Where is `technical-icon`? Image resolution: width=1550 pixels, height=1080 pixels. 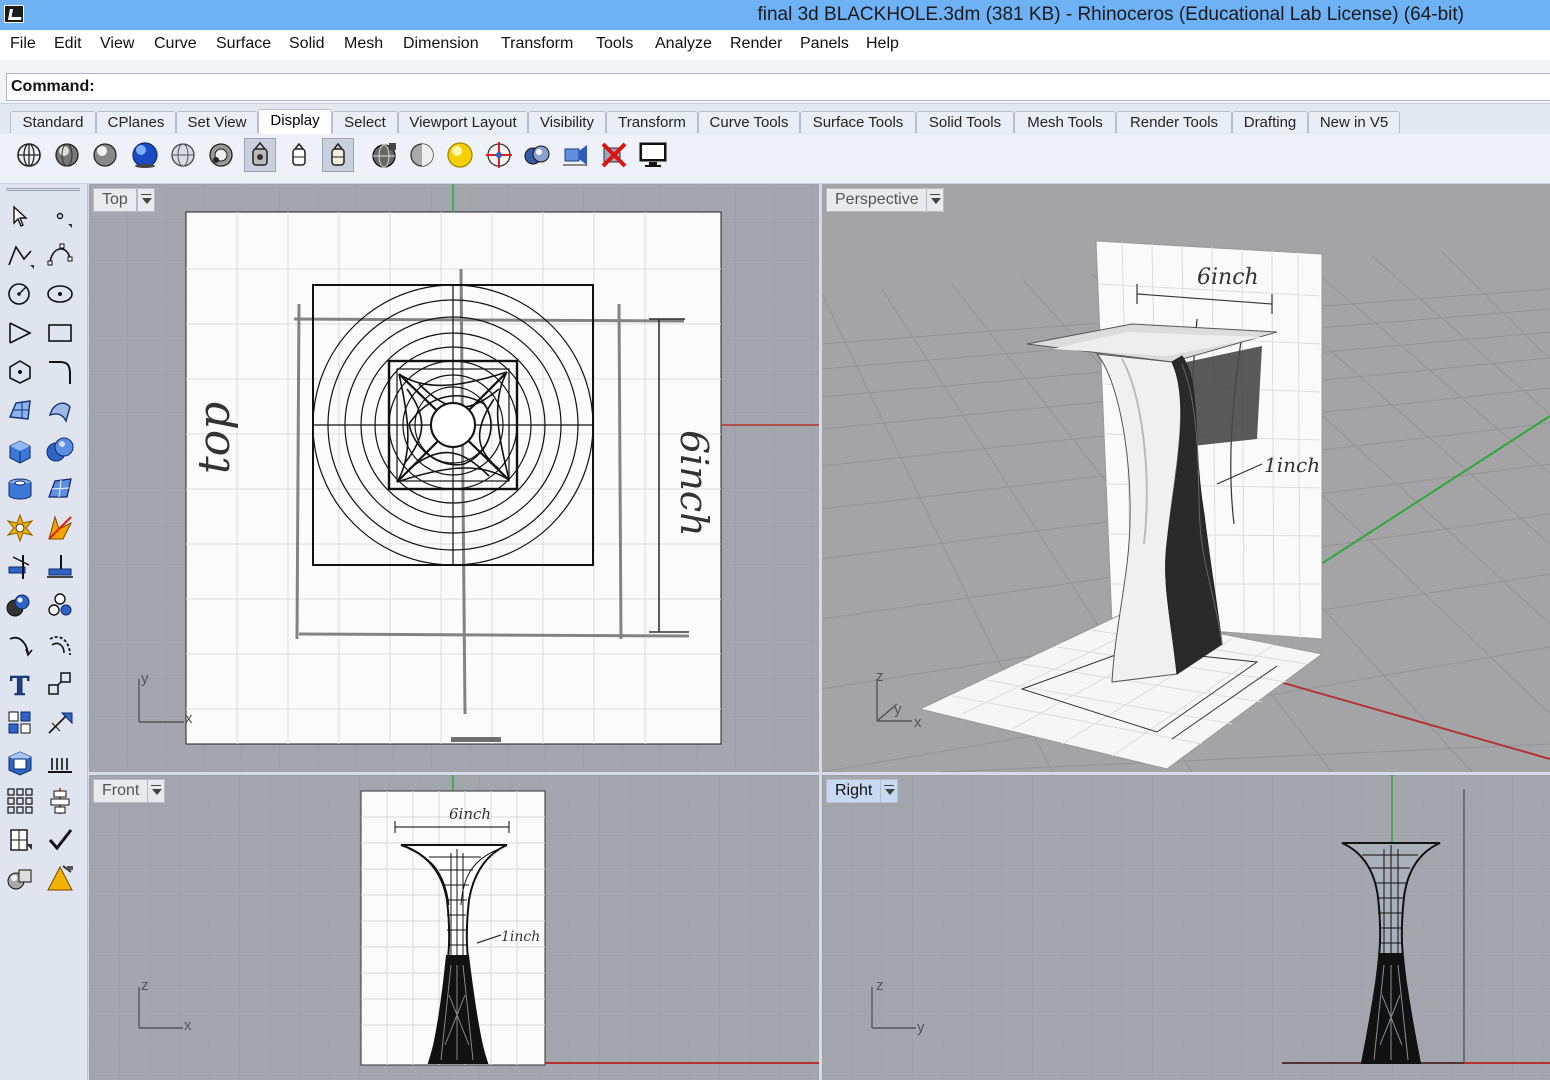
technical-icon is located at coordinates (221, 155).